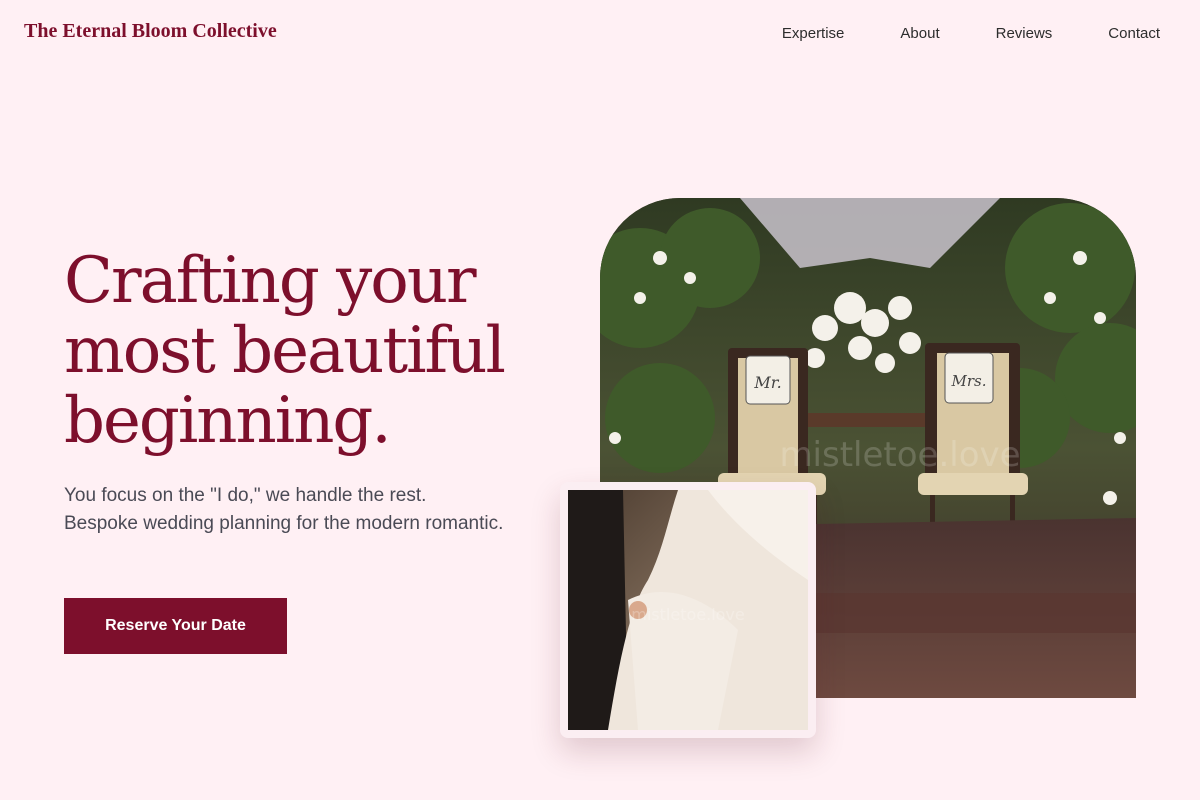 The image size is (1200, 800). I want to click on nav-link-about: About, so click(919, 33).